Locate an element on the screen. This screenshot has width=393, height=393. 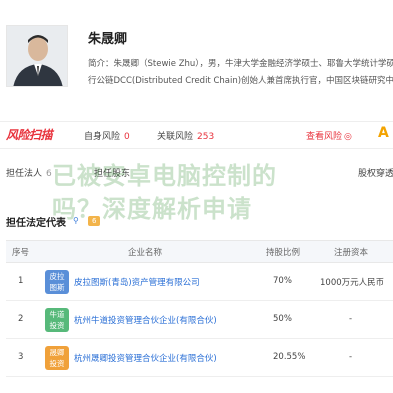
tab-label: 担任法人 is located at coordinates (24, 174).